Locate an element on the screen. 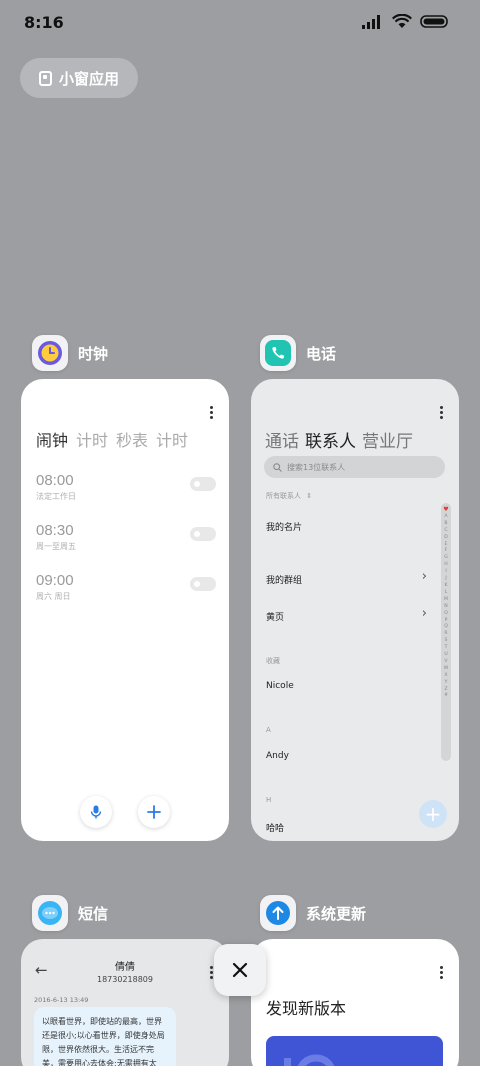 Image resolution: width=480 pixels, height=1066 pixels. alphabet-index-letter: V is located at coordinates (445, 662).